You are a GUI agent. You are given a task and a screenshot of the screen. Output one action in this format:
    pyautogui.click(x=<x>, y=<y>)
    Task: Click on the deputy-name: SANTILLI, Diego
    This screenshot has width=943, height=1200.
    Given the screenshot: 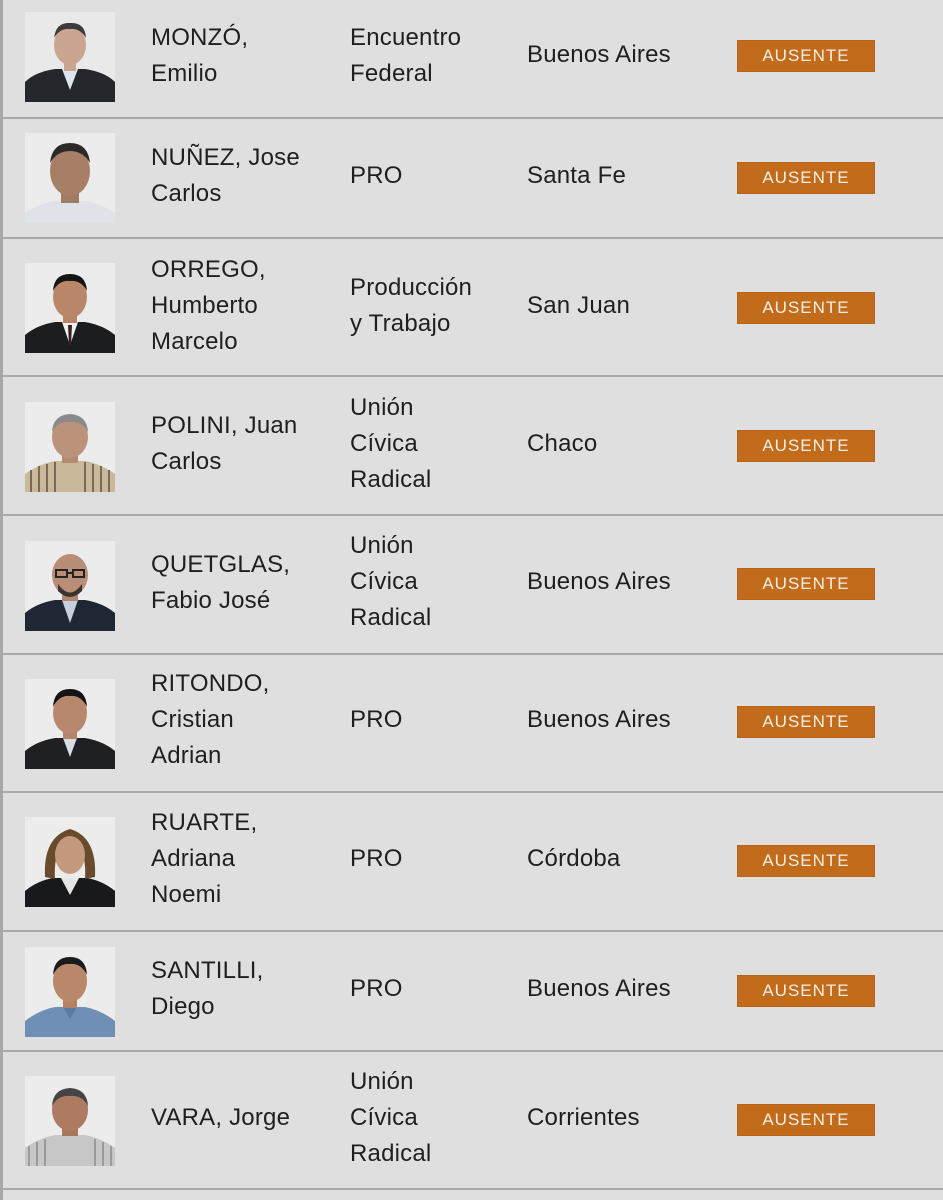 What is the action you would take?
    pyautogui.click(x=241, y=989)
    